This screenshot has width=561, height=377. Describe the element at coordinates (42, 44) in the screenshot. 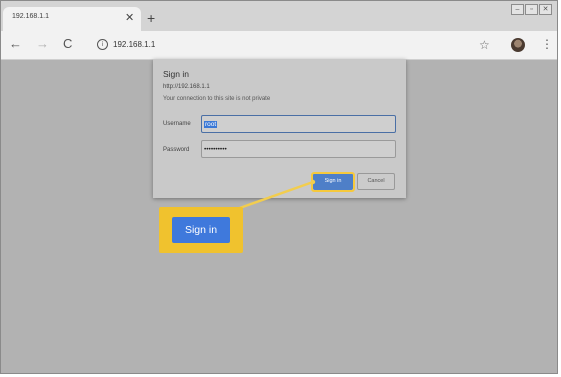

I see `forward-arrow-icon: →` at that location.